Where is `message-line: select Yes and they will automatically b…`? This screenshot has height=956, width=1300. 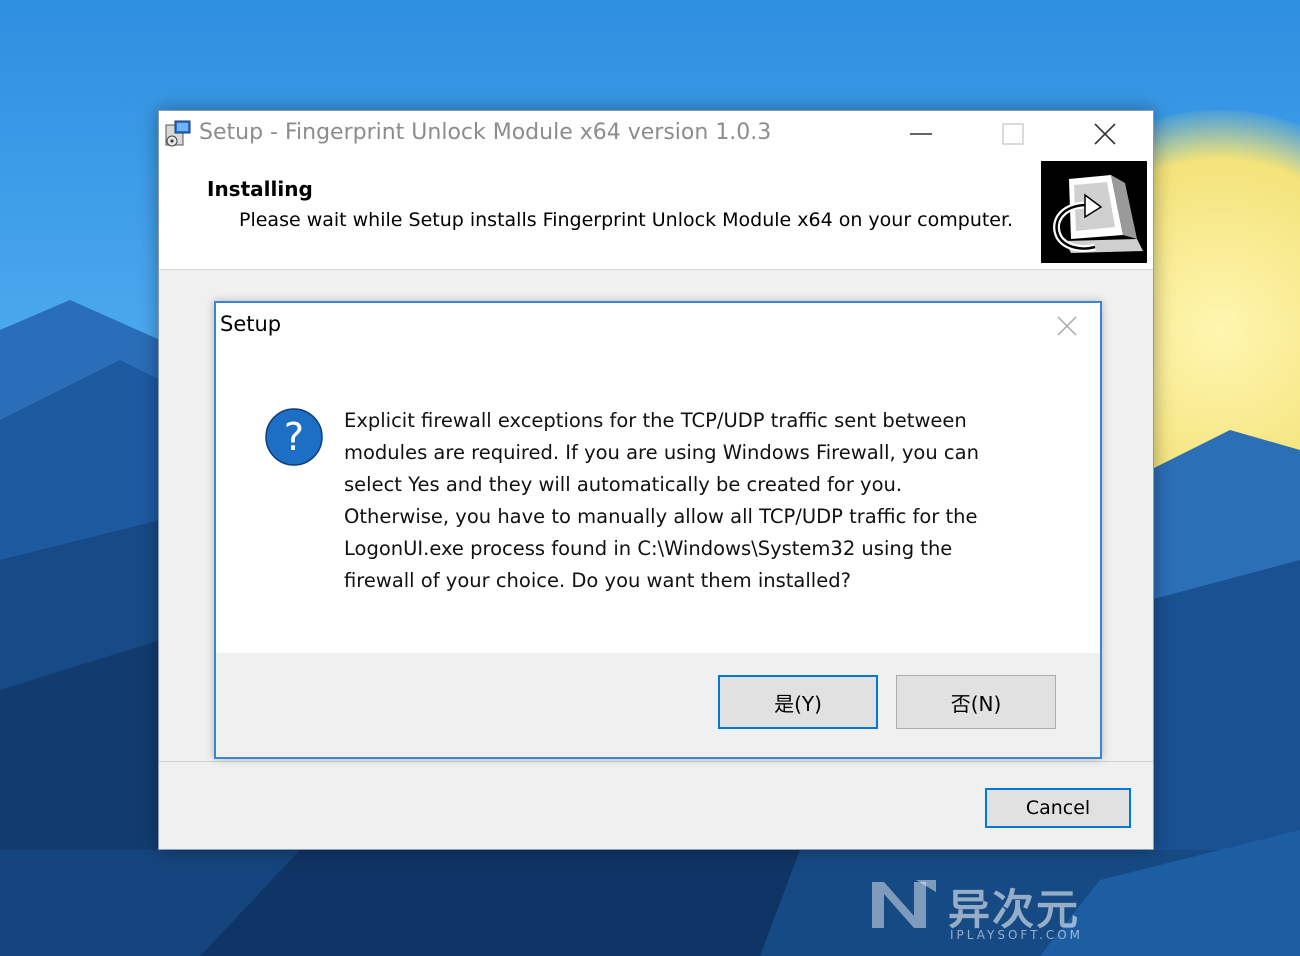
message-line: select Yes and they will automatically b… is located at coordinates (623, 484).